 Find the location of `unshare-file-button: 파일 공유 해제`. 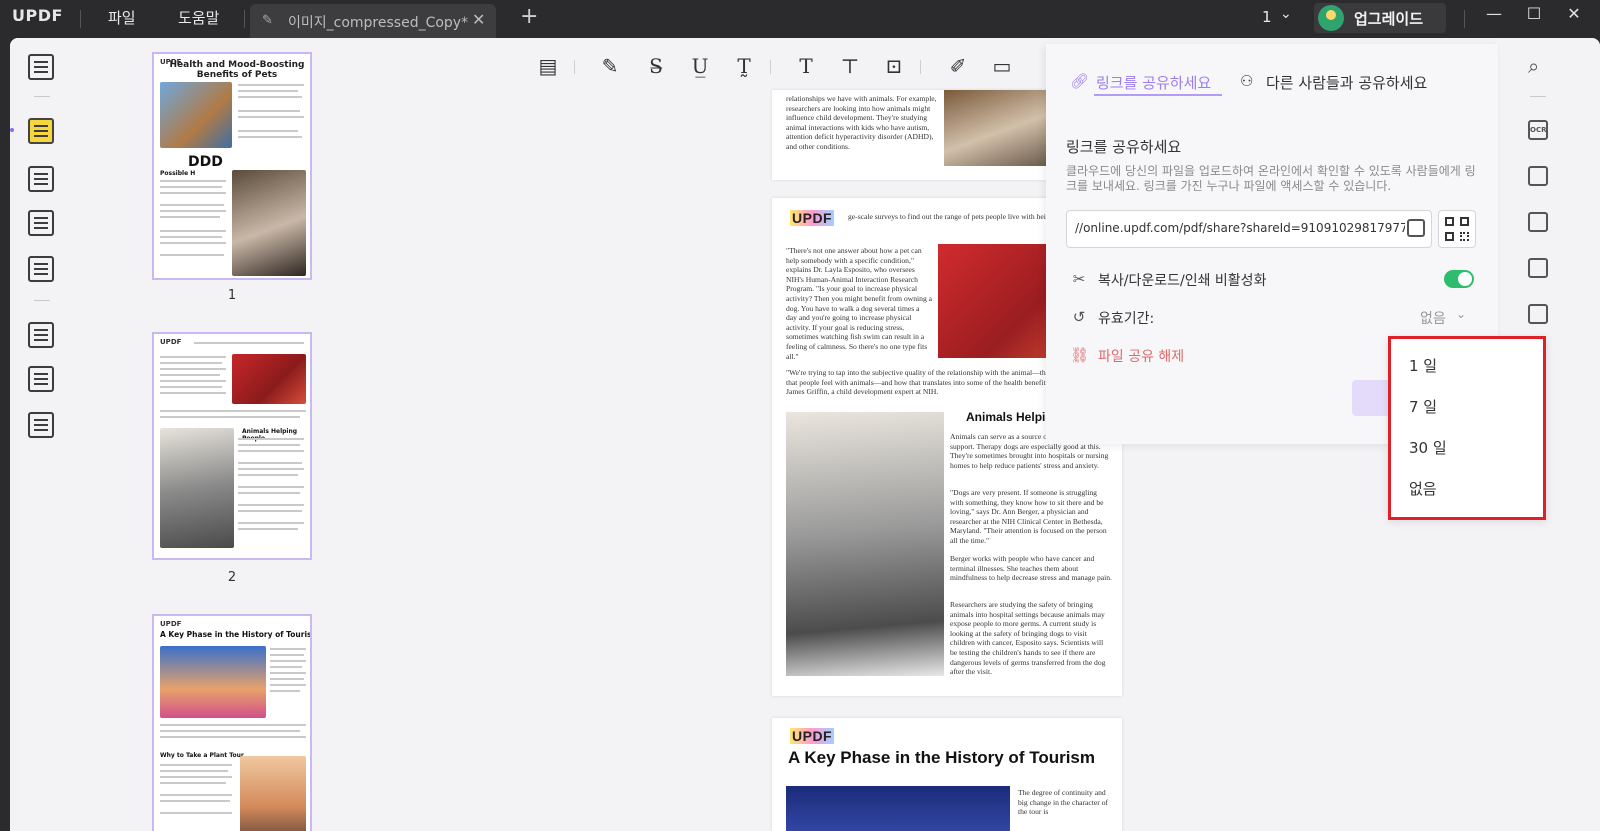

unshare-file-button: 파일 공유 해제 is located at coordinates (1141, 356).